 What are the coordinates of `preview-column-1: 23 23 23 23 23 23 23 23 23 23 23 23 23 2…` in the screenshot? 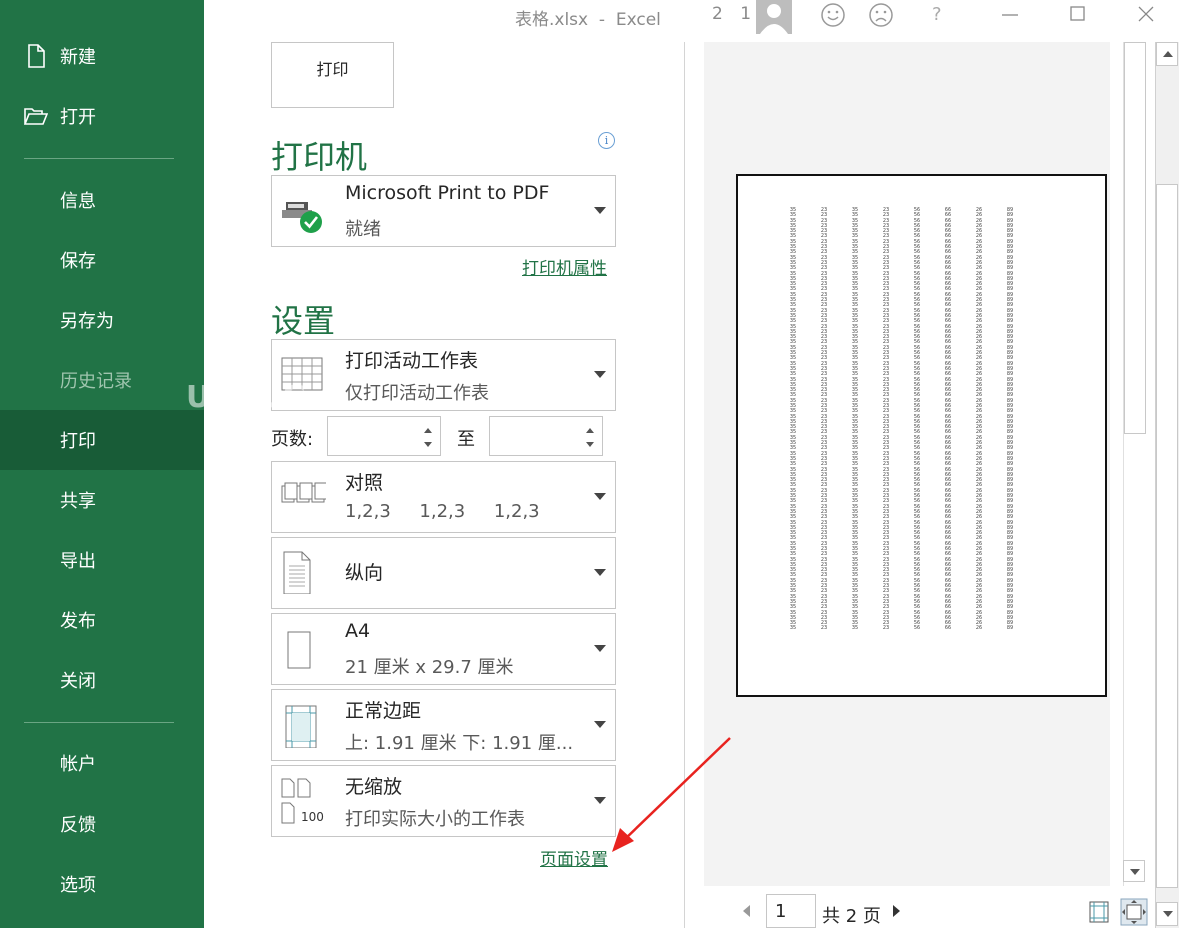 It's located at (824, 419).